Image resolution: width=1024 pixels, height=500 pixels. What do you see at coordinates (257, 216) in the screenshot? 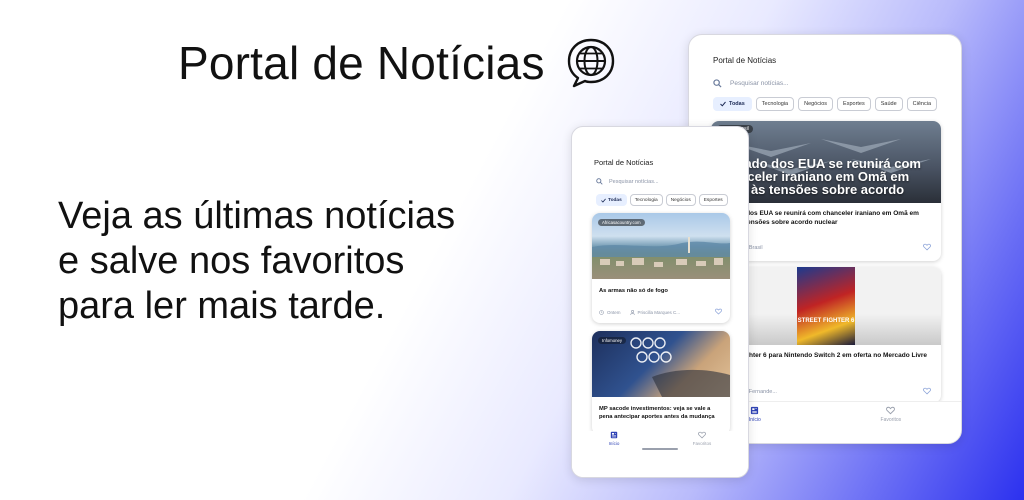
I see `tagline-line-1: Veja as últimas notícias` at bounding box center [257, 216].